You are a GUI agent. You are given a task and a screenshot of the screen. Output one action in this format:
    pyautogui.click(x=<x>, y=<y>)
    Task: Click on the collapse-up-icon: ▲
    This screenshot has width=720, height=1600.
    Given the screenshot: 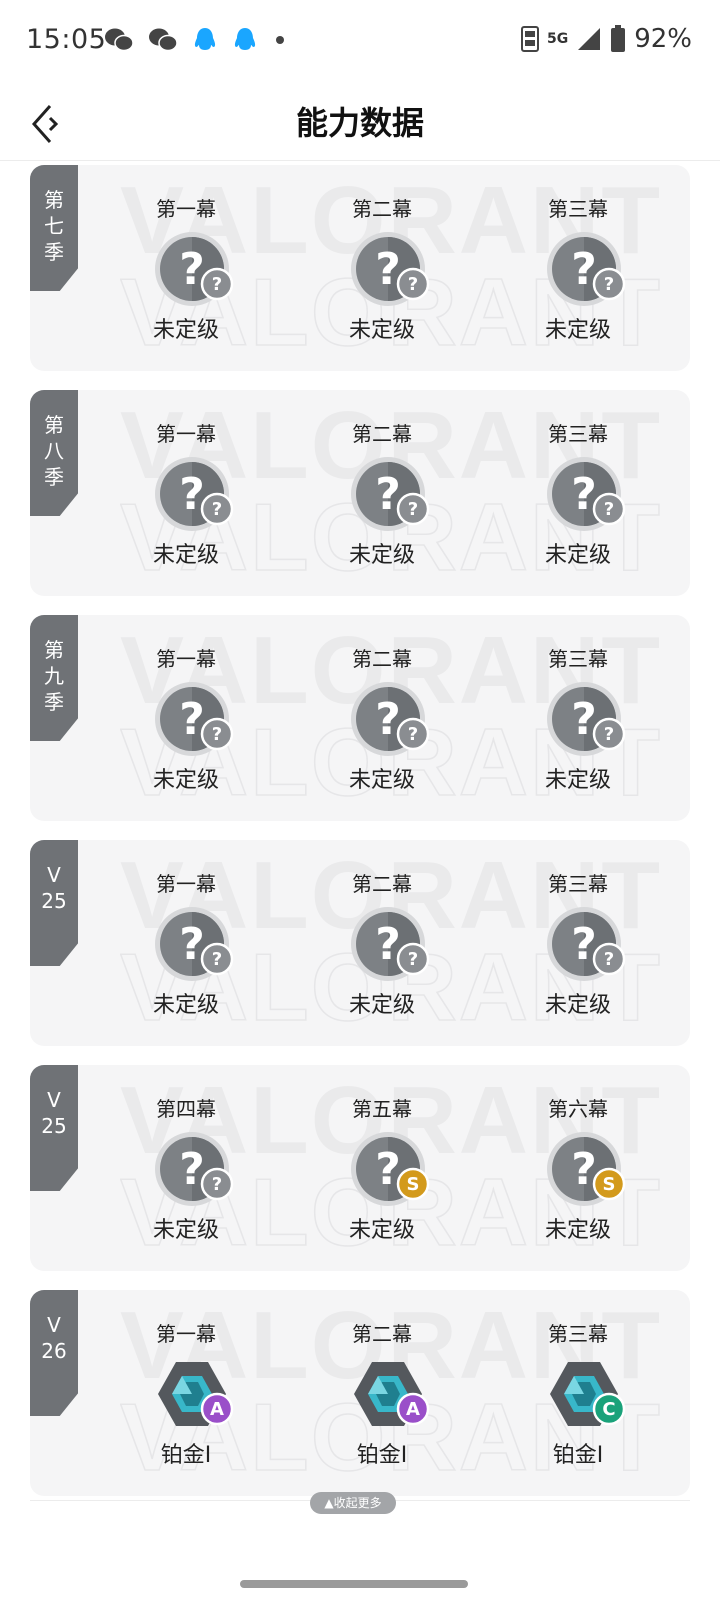 What is the action you would take?
    pyautogui.click(x=329, y=1503)
    